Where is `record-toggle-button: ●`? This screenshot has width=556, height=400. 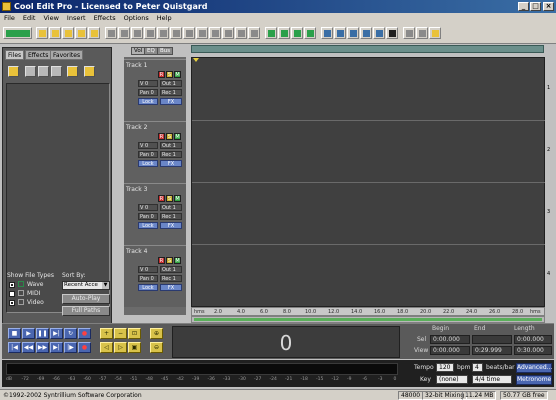
record-toggle-button: ● is located at coordinates (84, 347).